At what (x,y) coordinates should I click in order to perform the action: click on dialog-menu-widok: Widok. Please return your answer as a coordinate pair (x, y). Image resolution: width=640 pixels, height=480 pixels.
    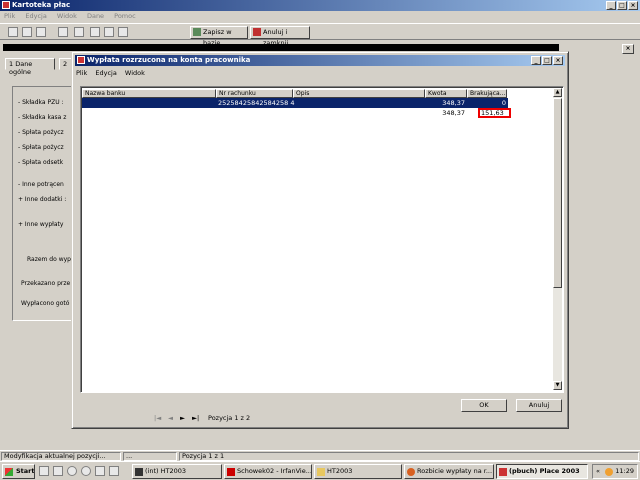
    Looking at the image, I should click on (135, 73).